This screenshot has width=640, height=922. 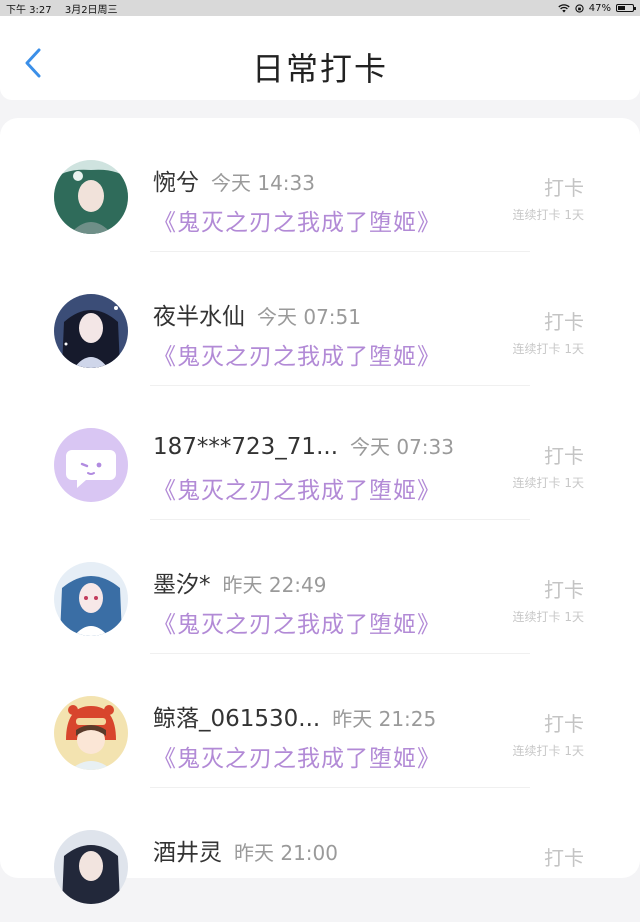 I want to click on checkin-time: 今天 07:33, so click(x=402, y=447).